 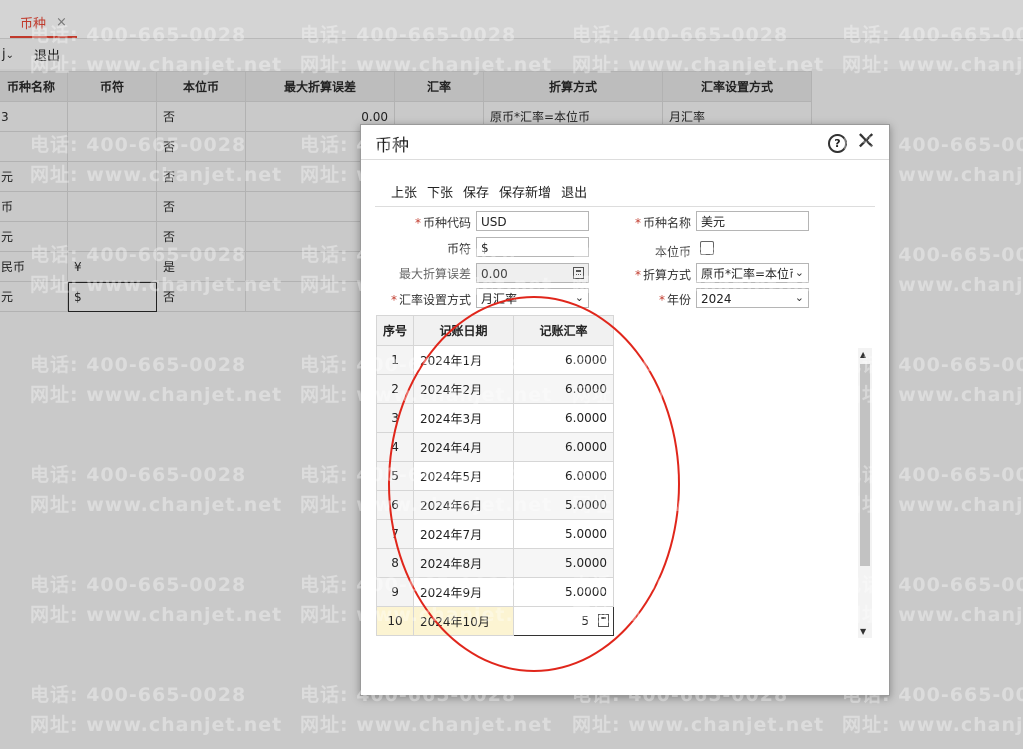 What do you see at coordinates (464, 563) in the screenshot?
I see `period-cell: 2024年8月` at bounding box center [464, 563].